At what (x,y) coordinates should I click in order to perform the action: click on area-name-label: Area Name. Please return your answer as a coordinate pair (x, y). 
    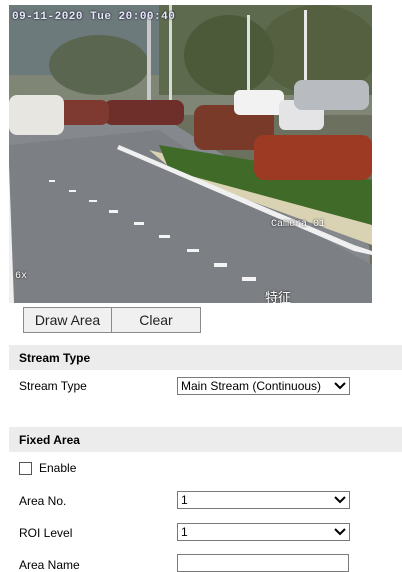
    Looking at the image, I should click on (49, 565).